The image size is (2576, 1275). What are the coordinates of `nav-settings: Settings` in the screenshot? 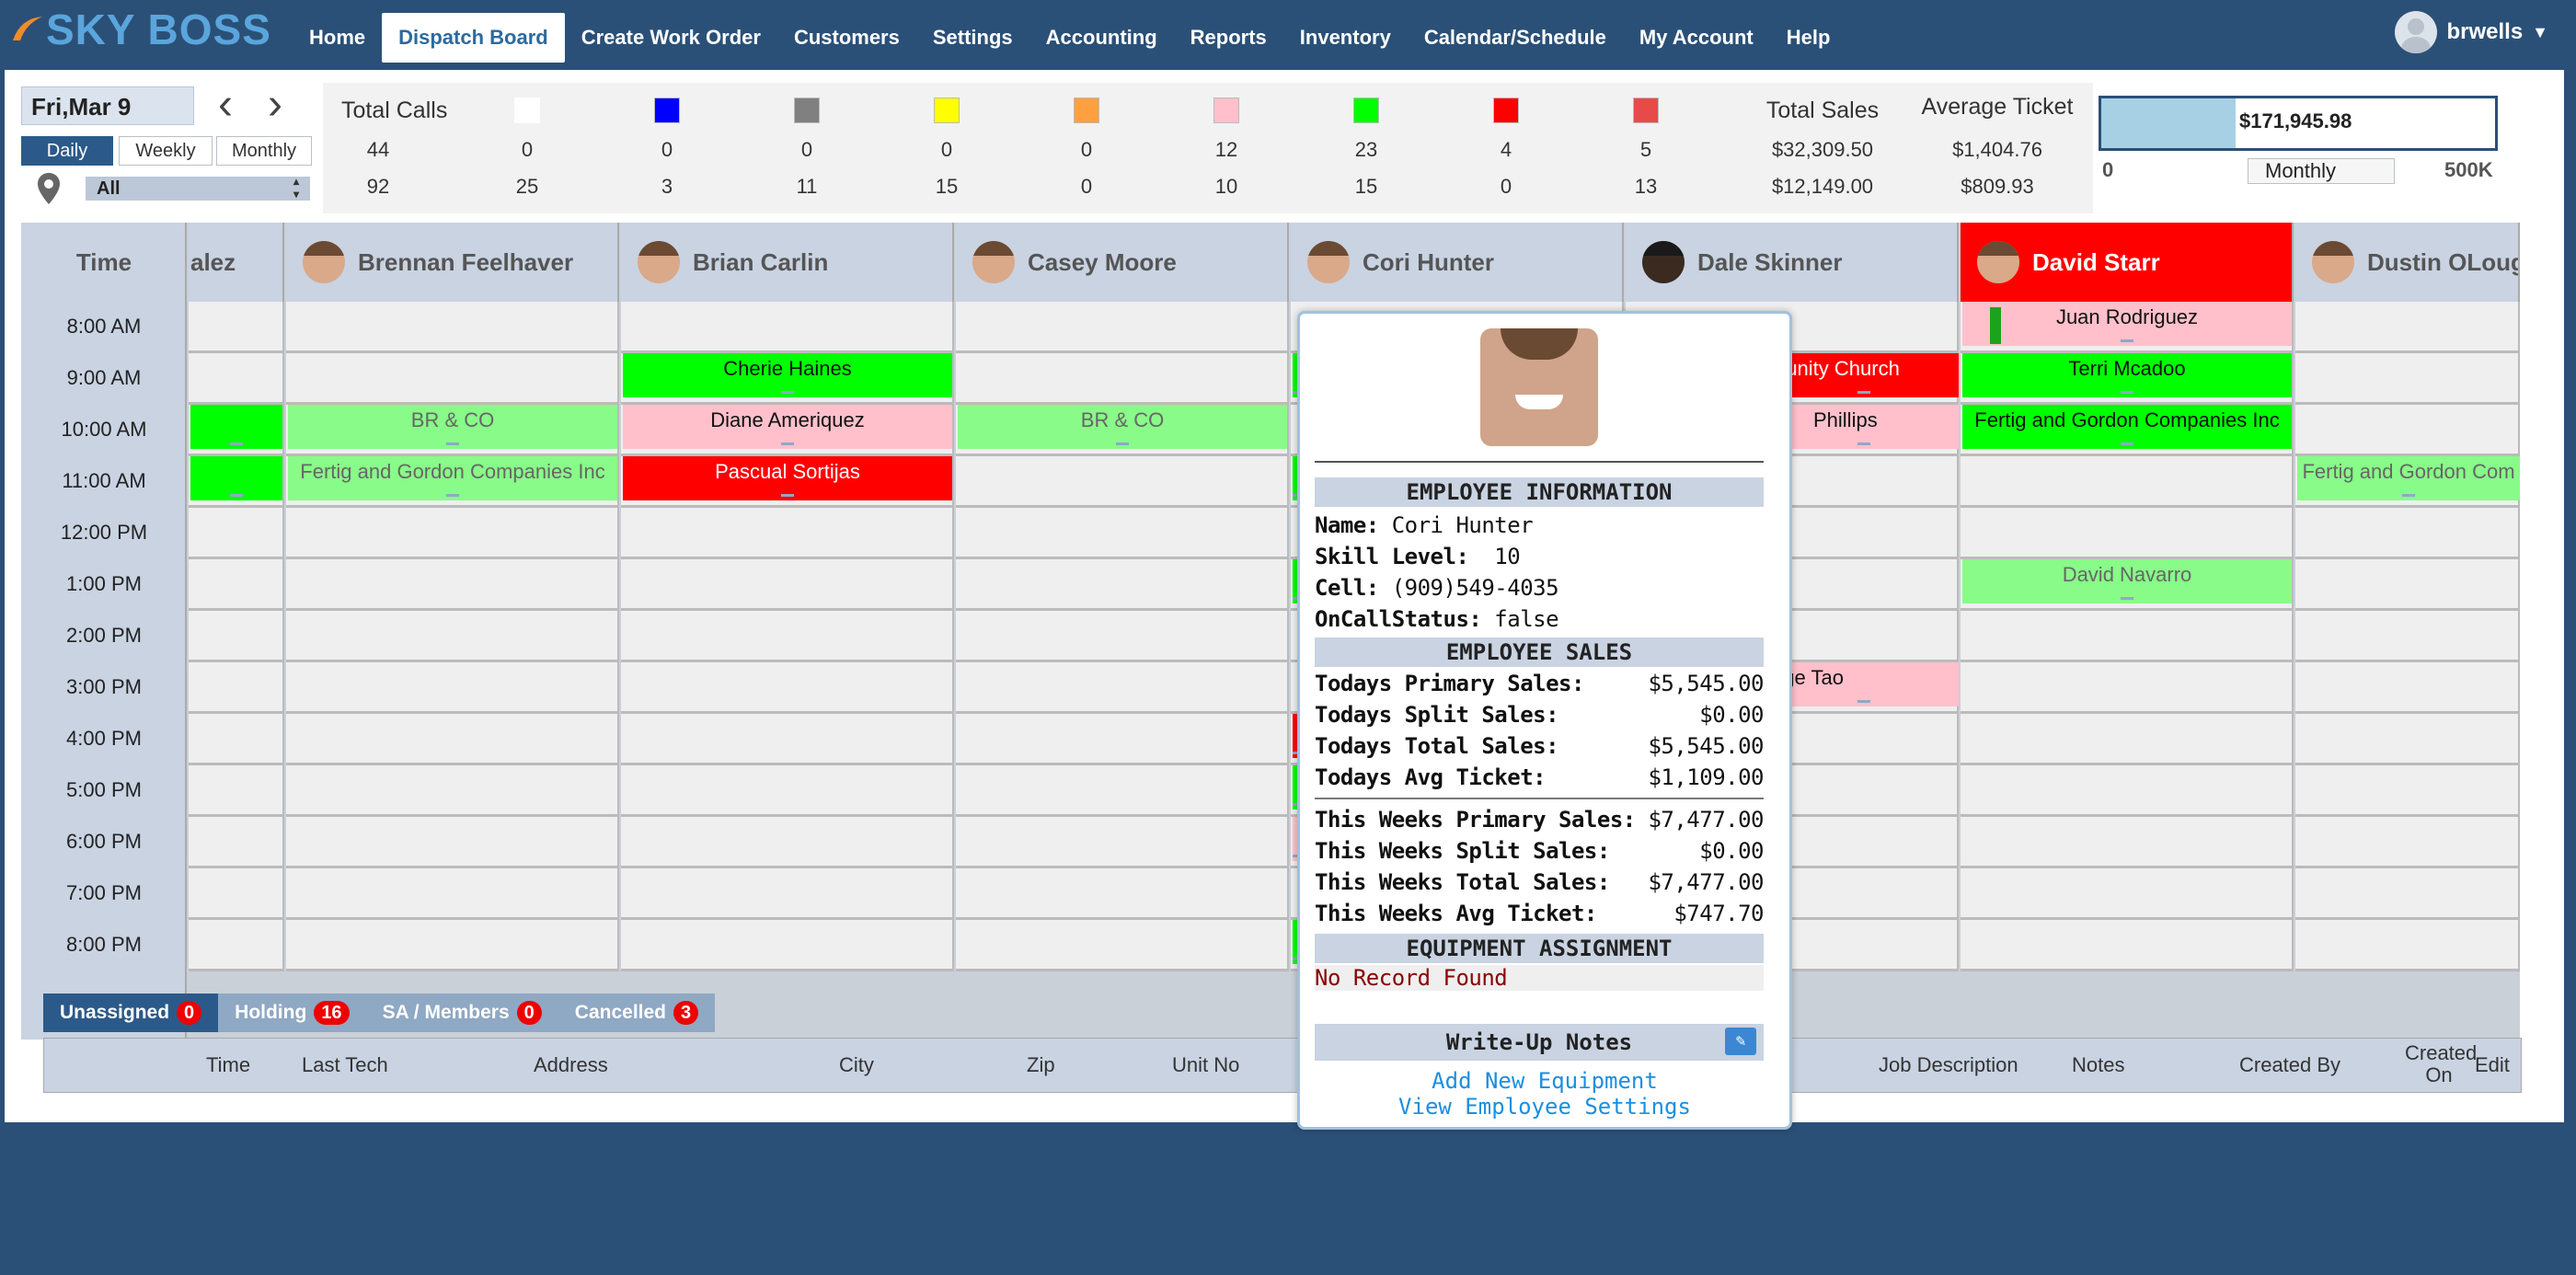 It's located at (972, 38).